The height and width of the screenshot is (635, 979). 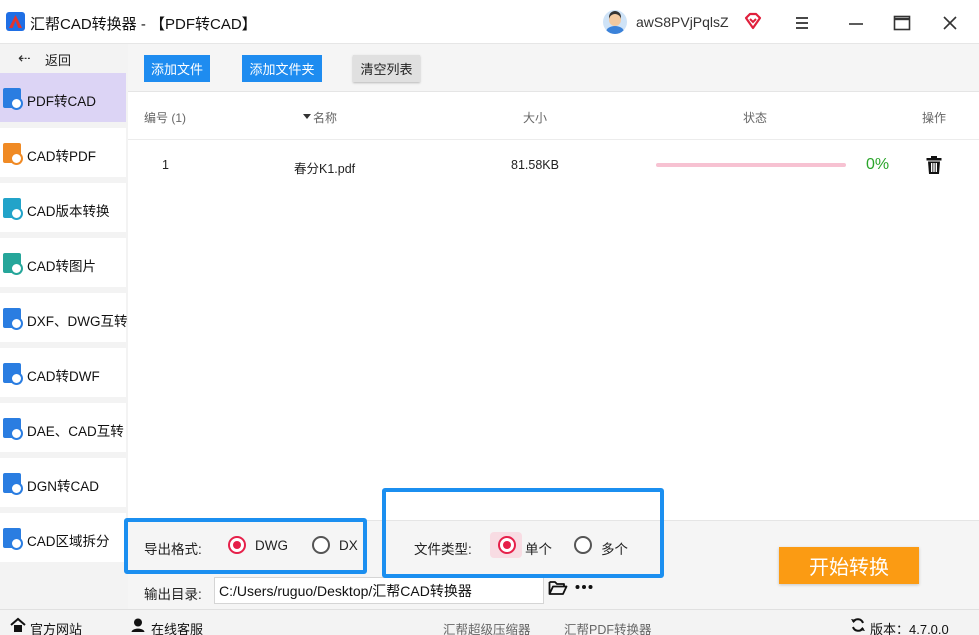 What do you see at coordinates (77, 321) in the screenshot?
I see `sidebar-item-label: DXF、DWG互转` at bounding box center [77, 321].